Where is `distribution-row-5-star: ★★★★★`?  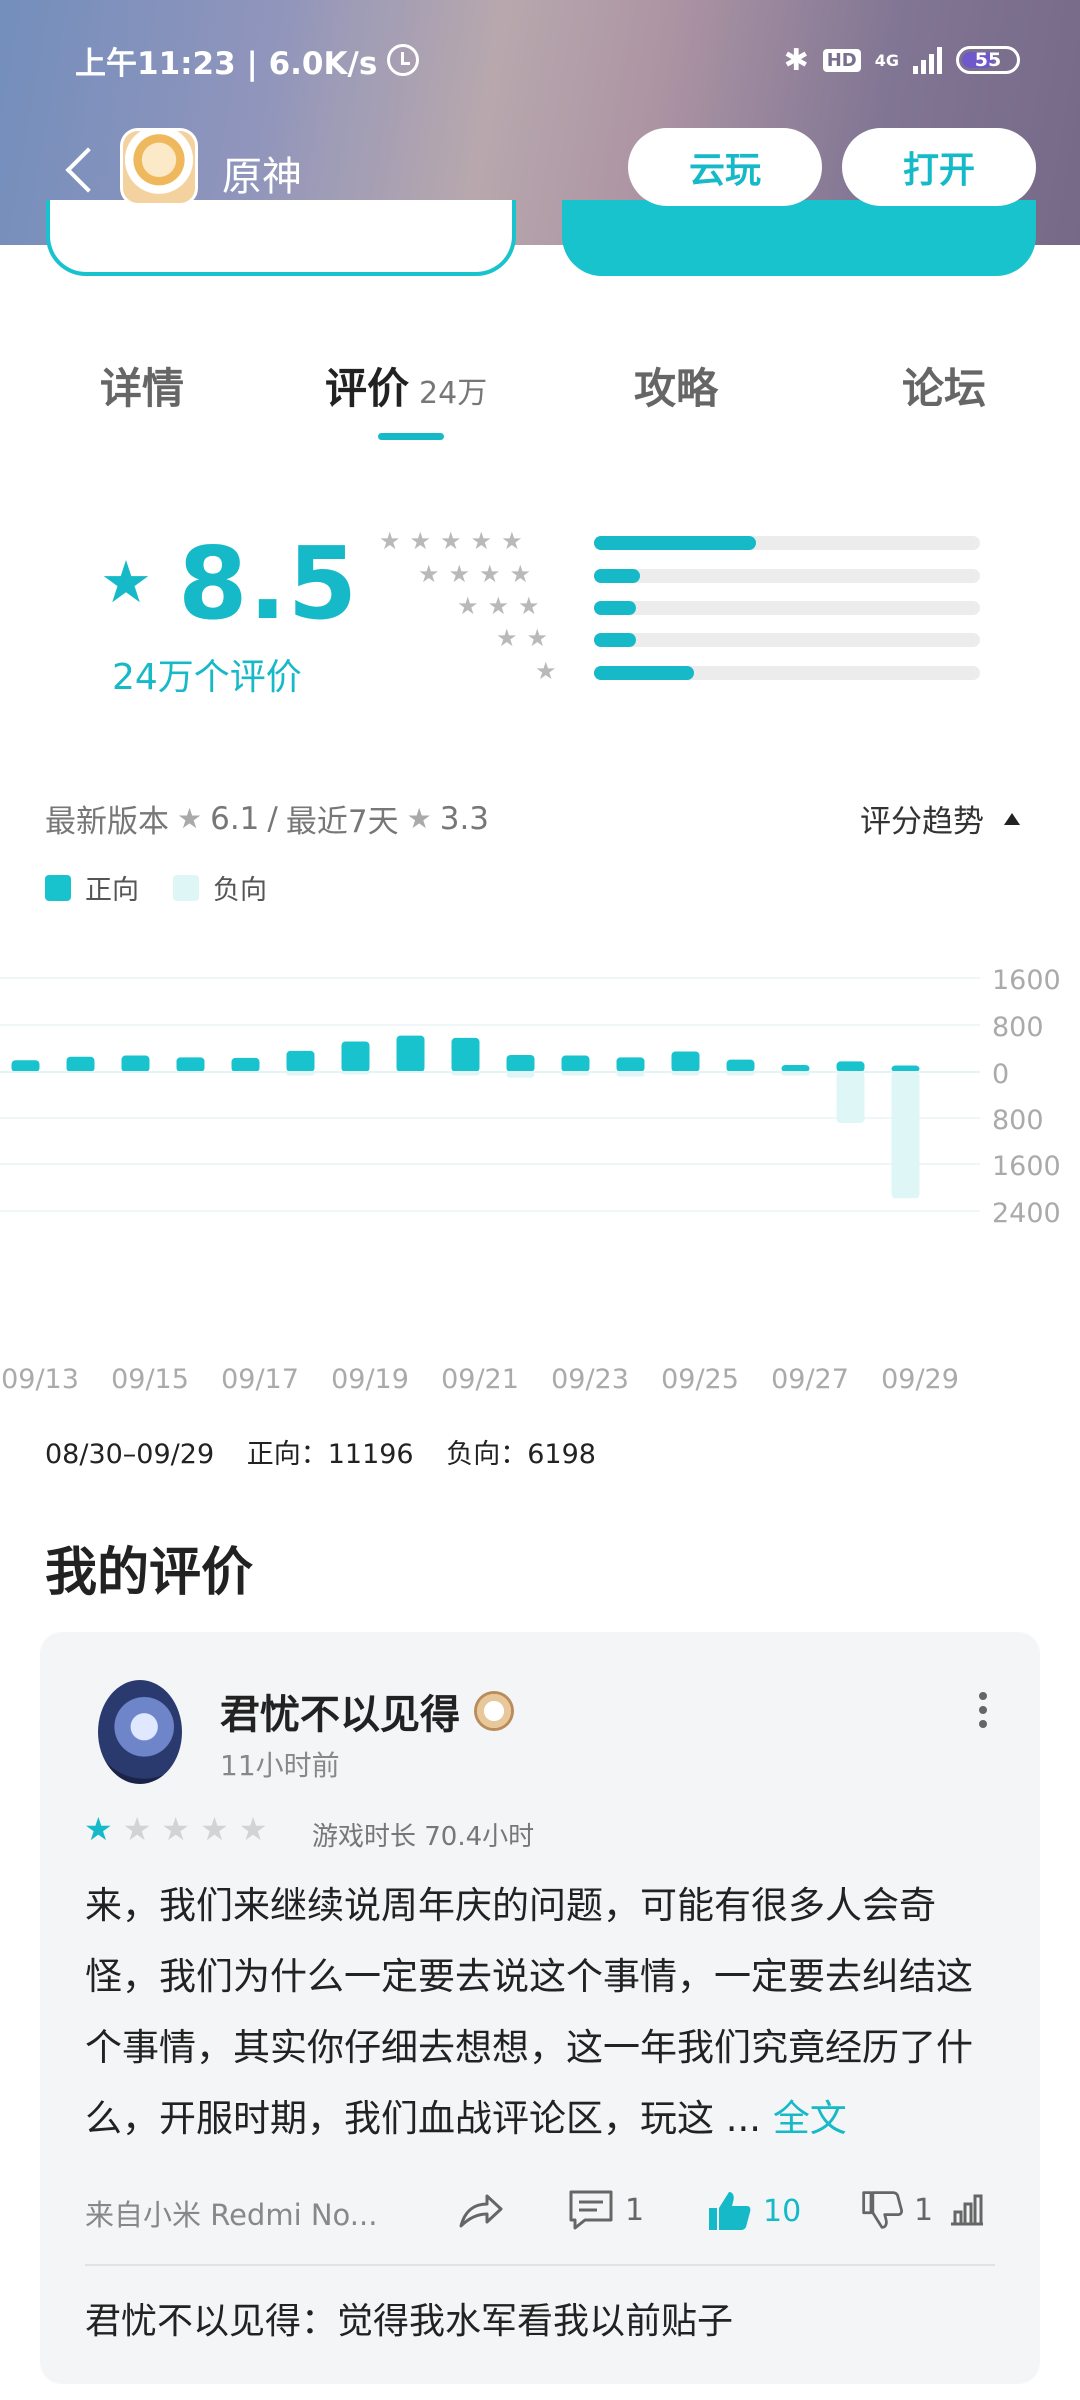
distribution-row-5-star: ★★★★★ is located at coordinates (679, 541).